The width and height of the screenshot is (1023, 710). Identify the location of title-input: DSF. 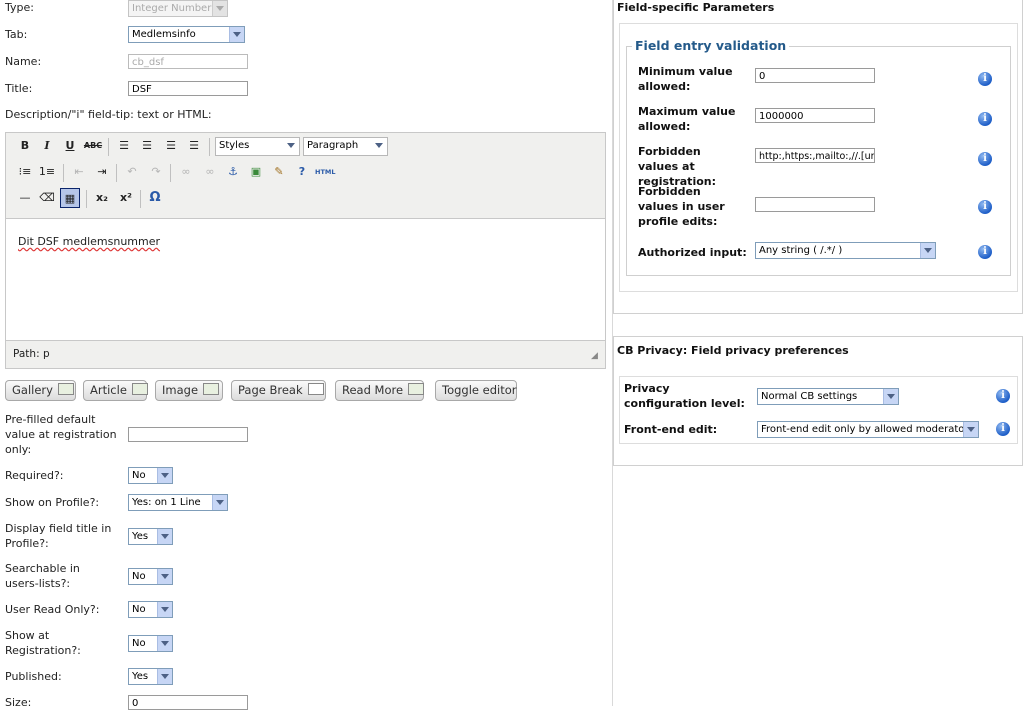
(188, 88).